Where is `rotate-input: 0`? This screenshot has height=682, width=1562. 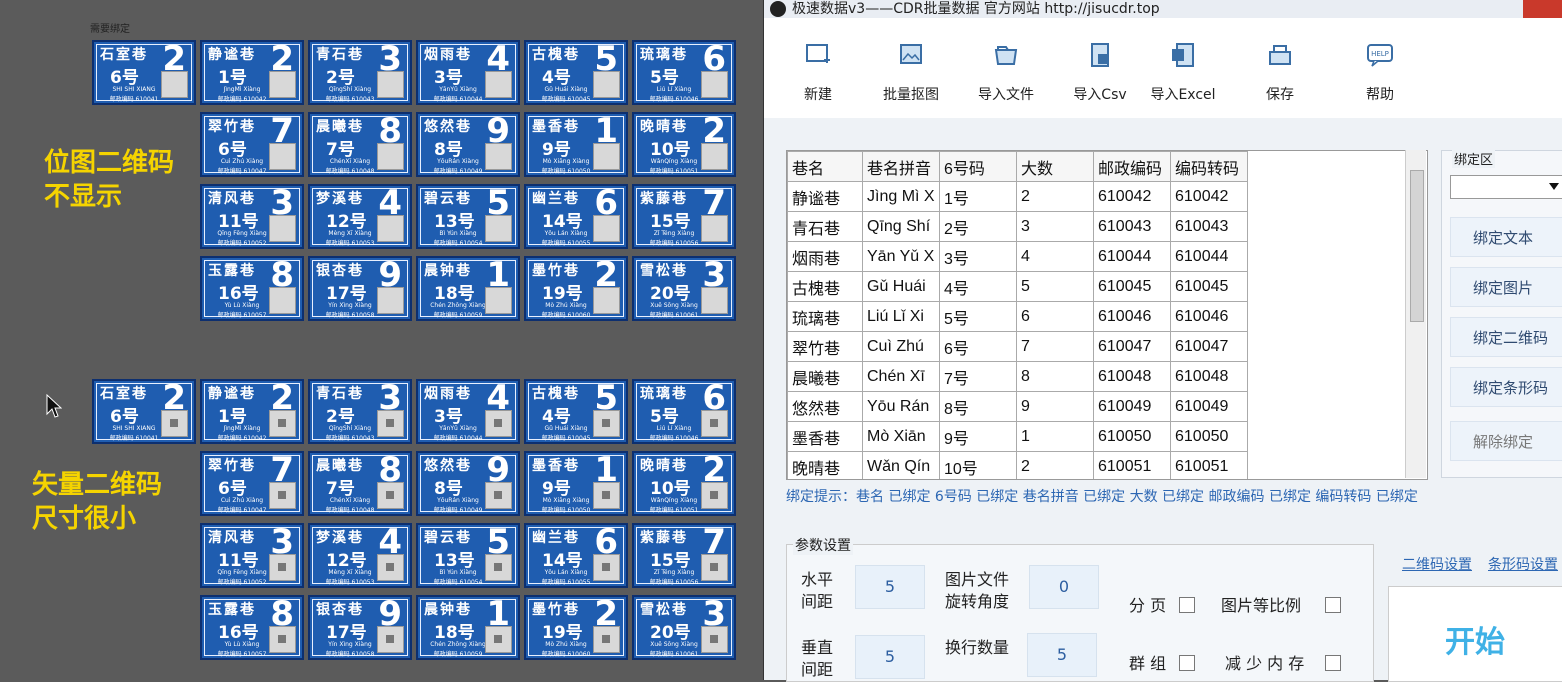 rotate-input: 0 is located at coordinates (1064, 587).